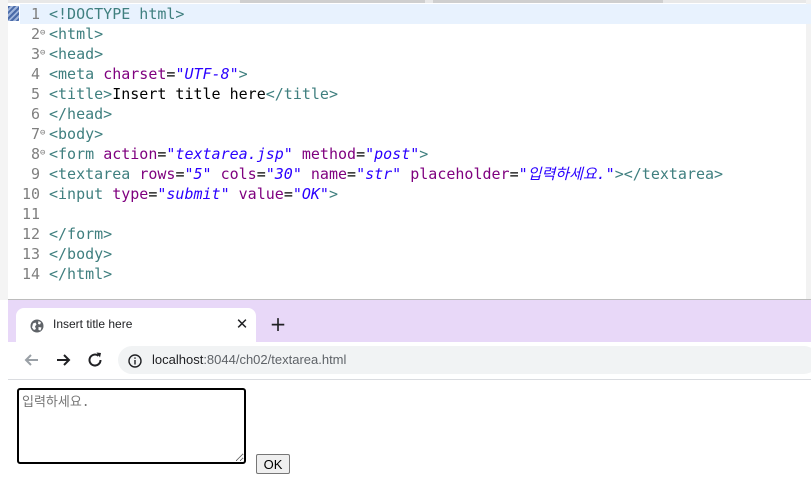  Describe the element at coordinates (35, 94) in the screenshot. I see `line-number: 5` at that location.